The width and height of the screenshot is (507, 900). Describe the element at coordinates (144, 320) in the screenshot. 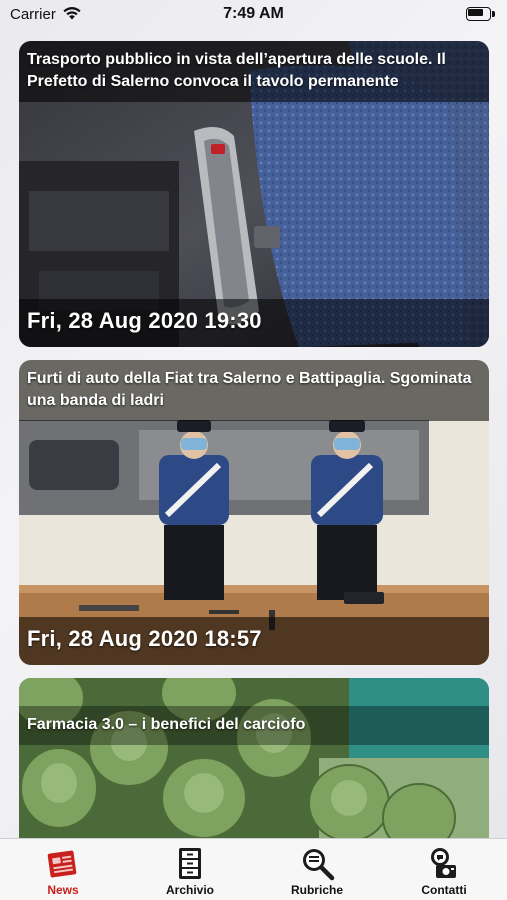

I see `article-date: Fri, 28 Aug 2020 19:30` at that location.